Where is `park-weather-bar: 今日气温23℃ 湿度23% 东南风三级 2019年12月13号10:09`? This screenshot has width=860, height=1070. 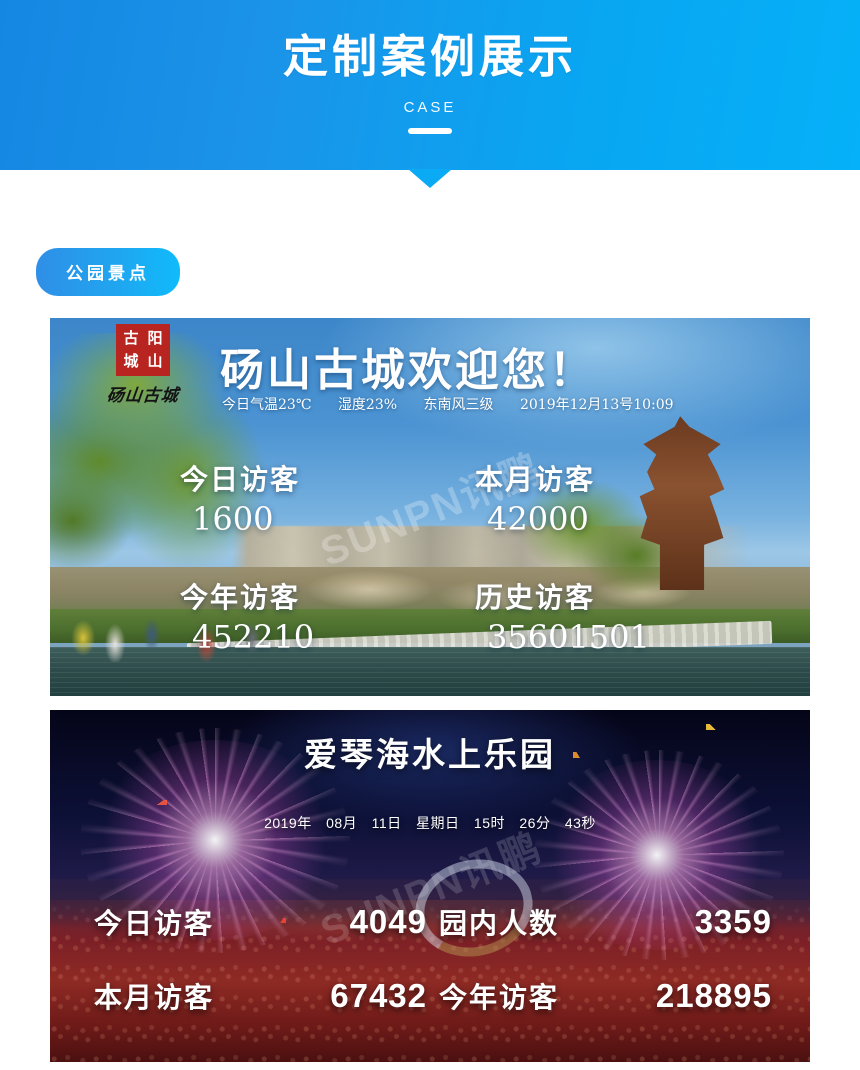
park-weather-bar: 今日气温23℃ 湿度23% 东南风三级 2019年12月13号10:09 is located at coordinates (448, 404).